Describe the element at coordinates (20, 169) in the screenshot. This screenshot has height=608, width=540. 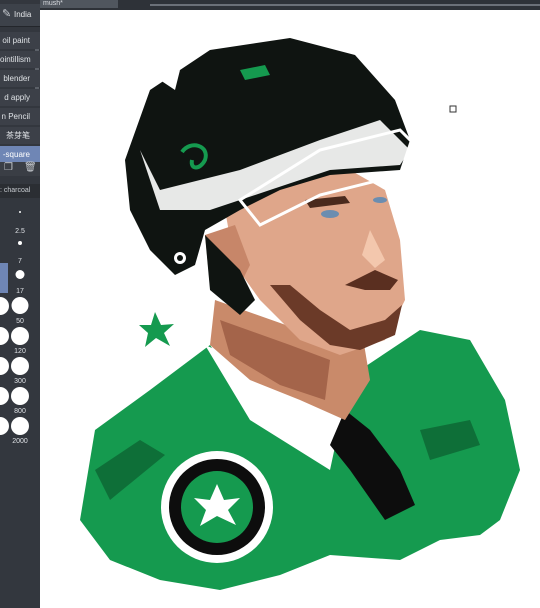
I see `brush-actions: ❐ 🗑` at that location.